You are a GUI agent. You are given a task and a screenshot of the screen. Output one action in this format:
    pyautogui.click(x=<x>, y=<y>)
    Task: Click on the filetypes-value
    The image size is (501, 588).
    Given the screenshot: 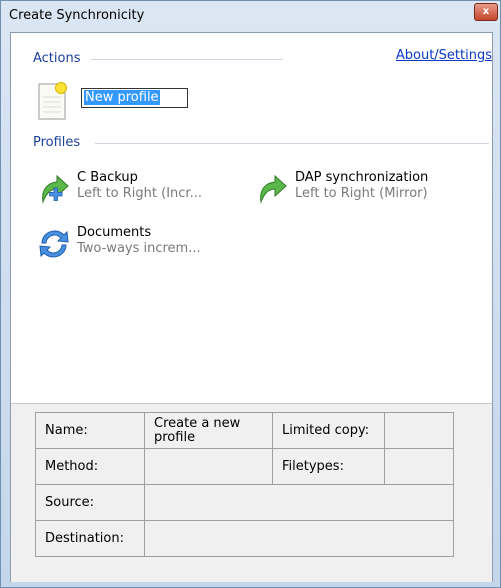 What is the action you would take?
    pyautogui.click(x=419, y=466)
    